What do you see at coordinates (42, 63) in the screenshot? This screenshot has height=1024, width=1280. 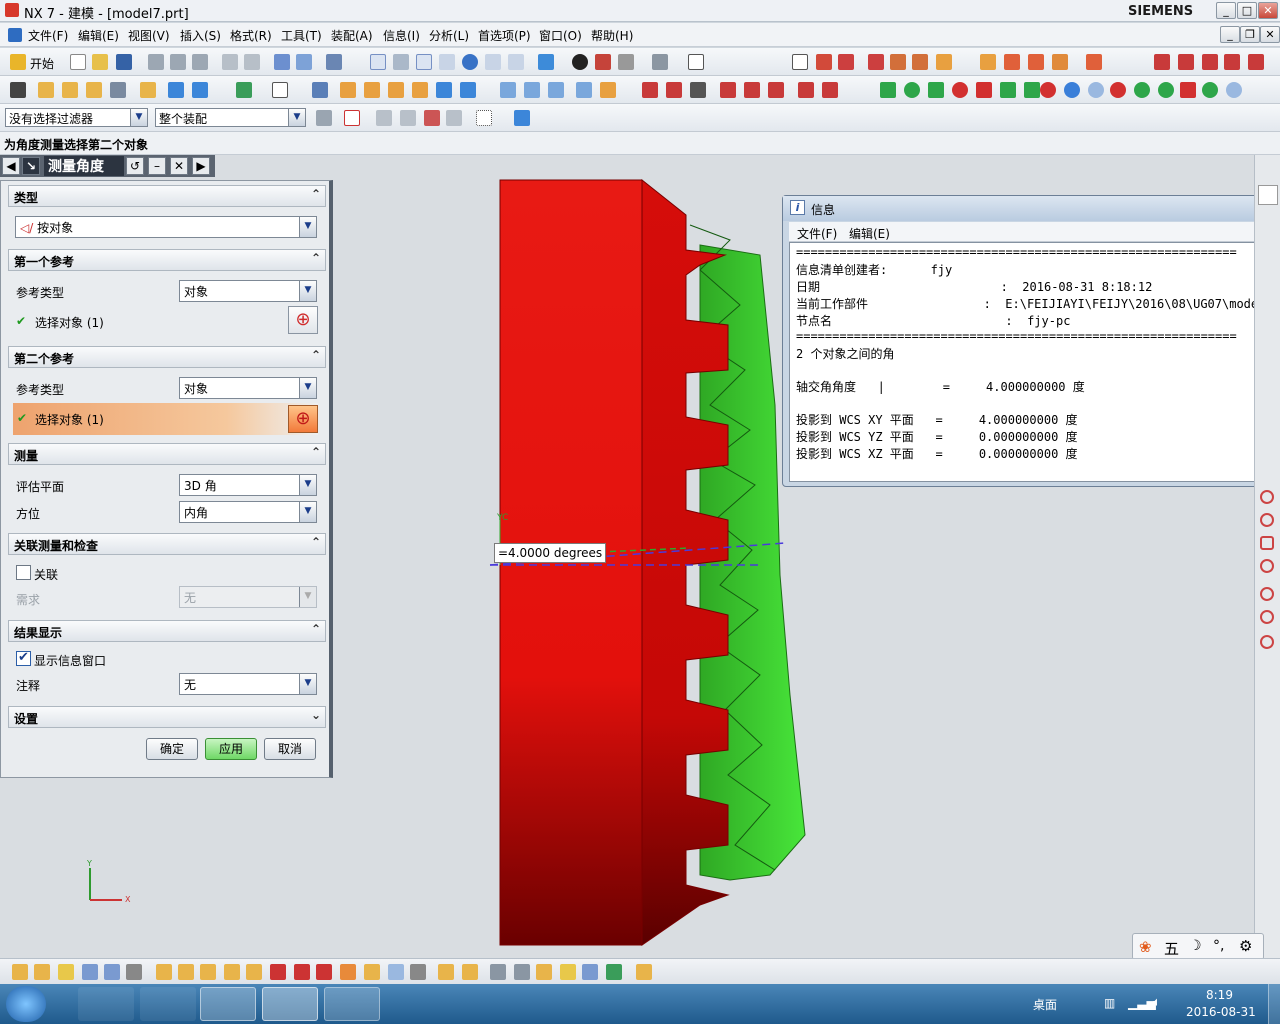 I see `start-button: 开始` at bounding box center [42, 63].